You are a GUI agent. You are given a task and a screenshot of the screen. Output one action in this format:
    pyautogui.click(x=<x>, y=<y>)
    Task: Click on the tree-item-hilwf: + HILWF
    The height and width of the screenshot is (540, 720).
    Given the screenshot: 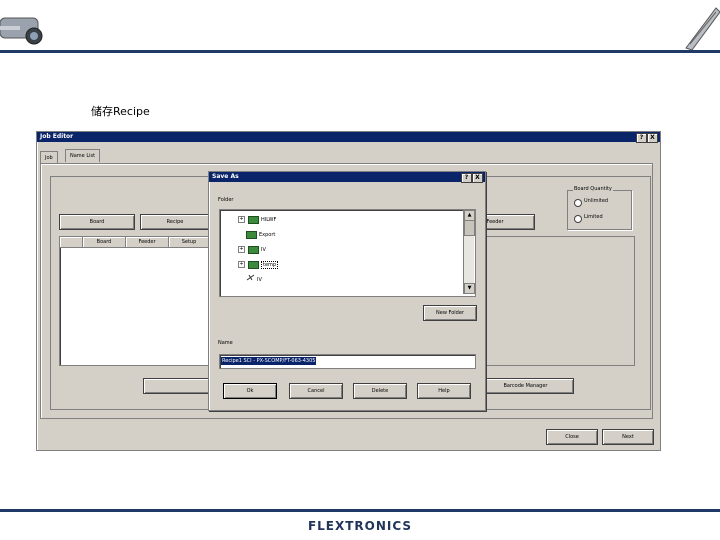 What is the action you would take?
    pyautogui.click(x=257, y=220)
    